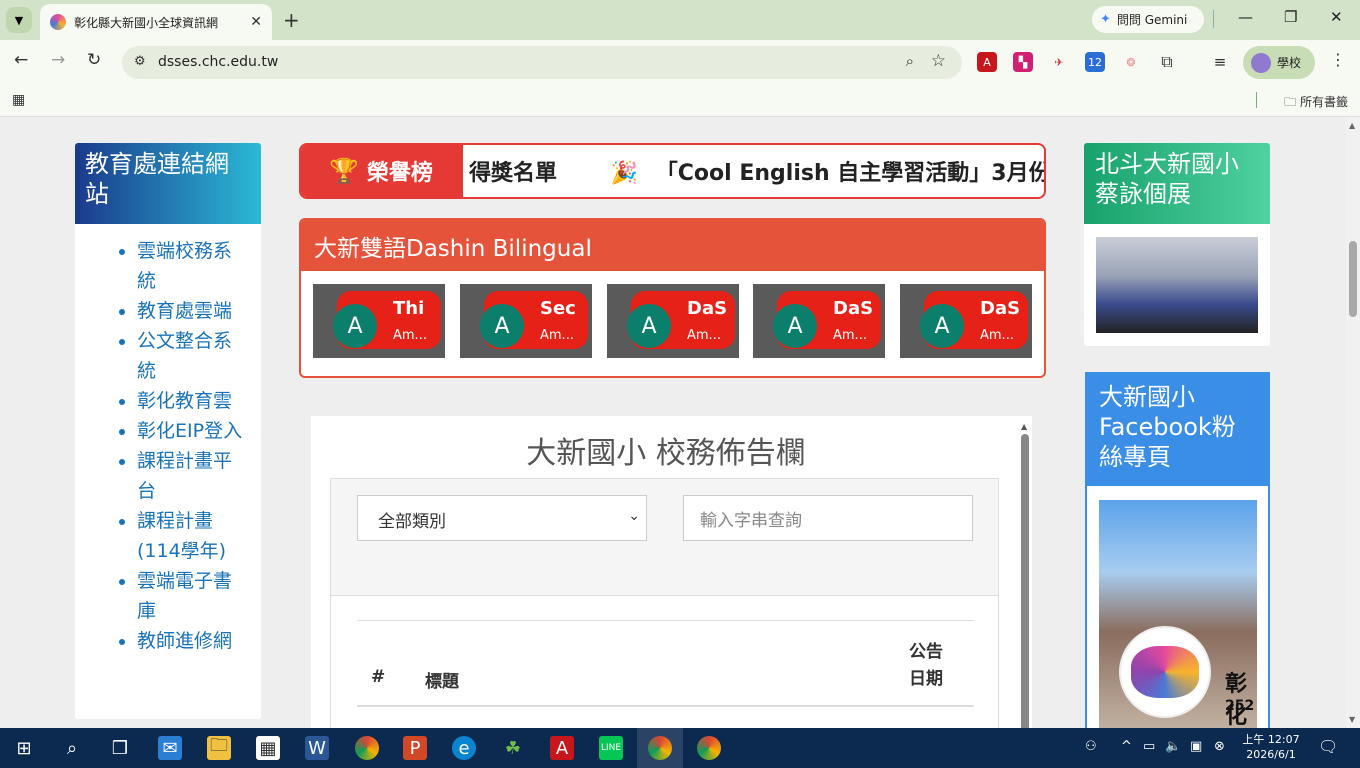  What do you see at coordinates (72, 748) in the screenshot?
I see `search-icon: ⌕` at bounding box center [72, 748].